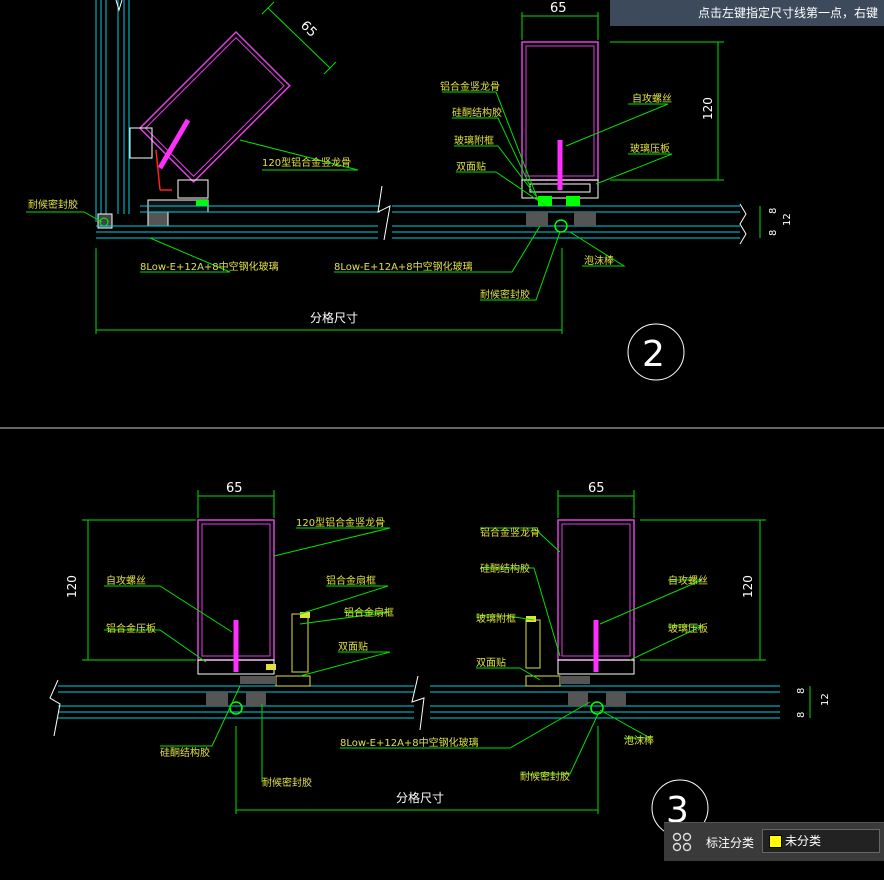 The height and width of the screenshot is (880, 884). I want to click on bottom-break-left, so click(55, 708).